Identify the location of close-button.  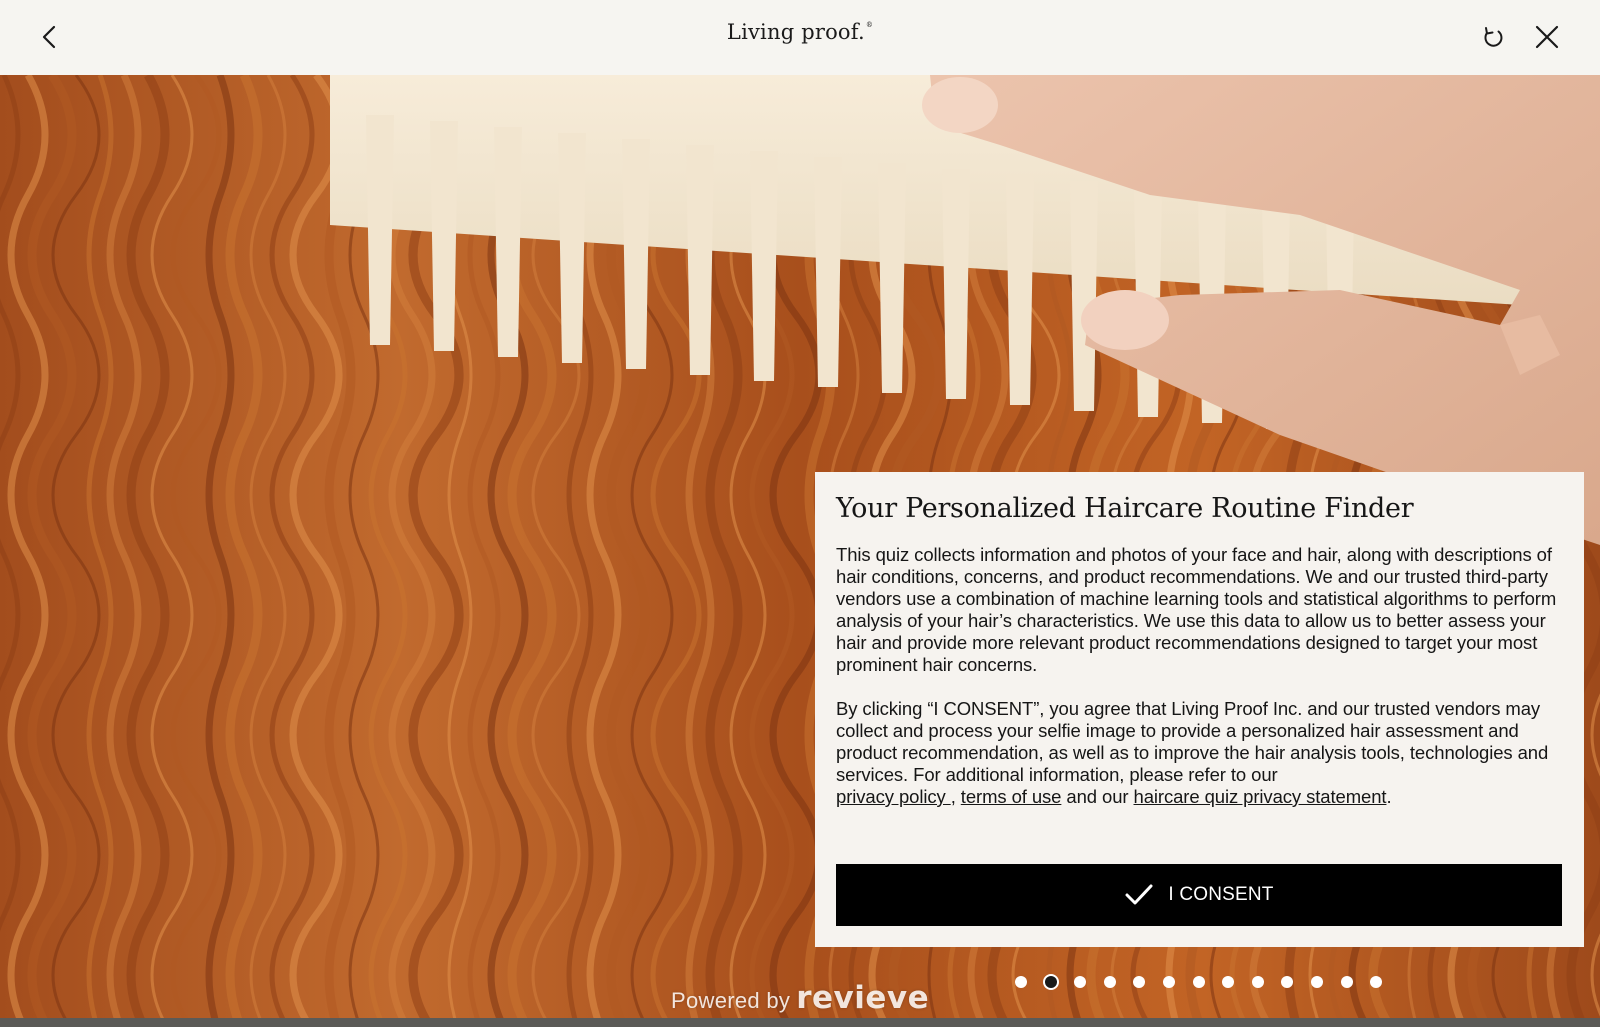
(1547, 37).